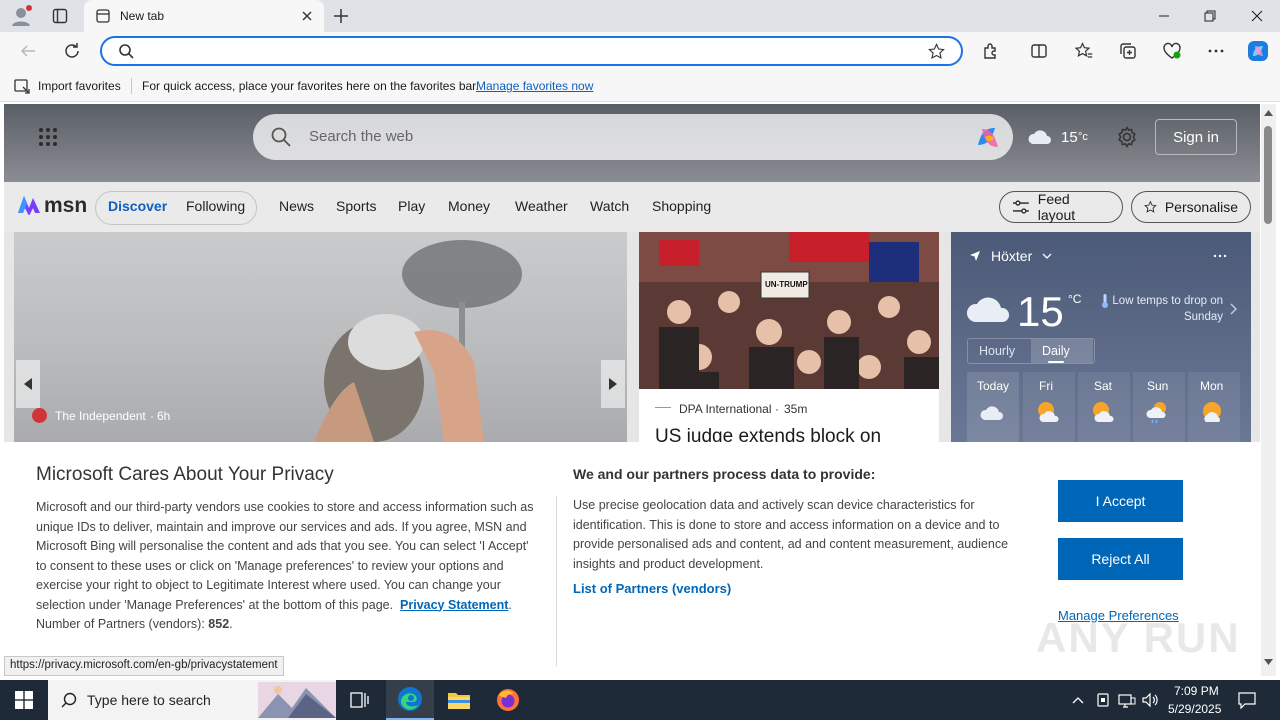 The image size is (1280, 720). Describe the element at coordinates (1049, 407) in the screenshot. I see `weather-day-fri: Fri` at that location.